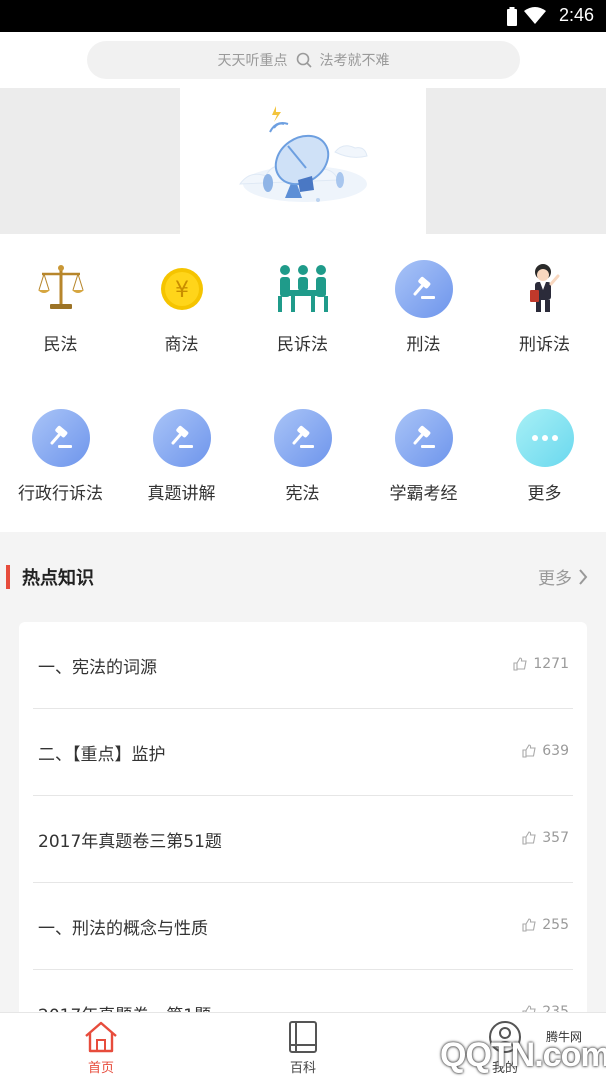  I want to click on status-time: 2:46, so click(576, 15).